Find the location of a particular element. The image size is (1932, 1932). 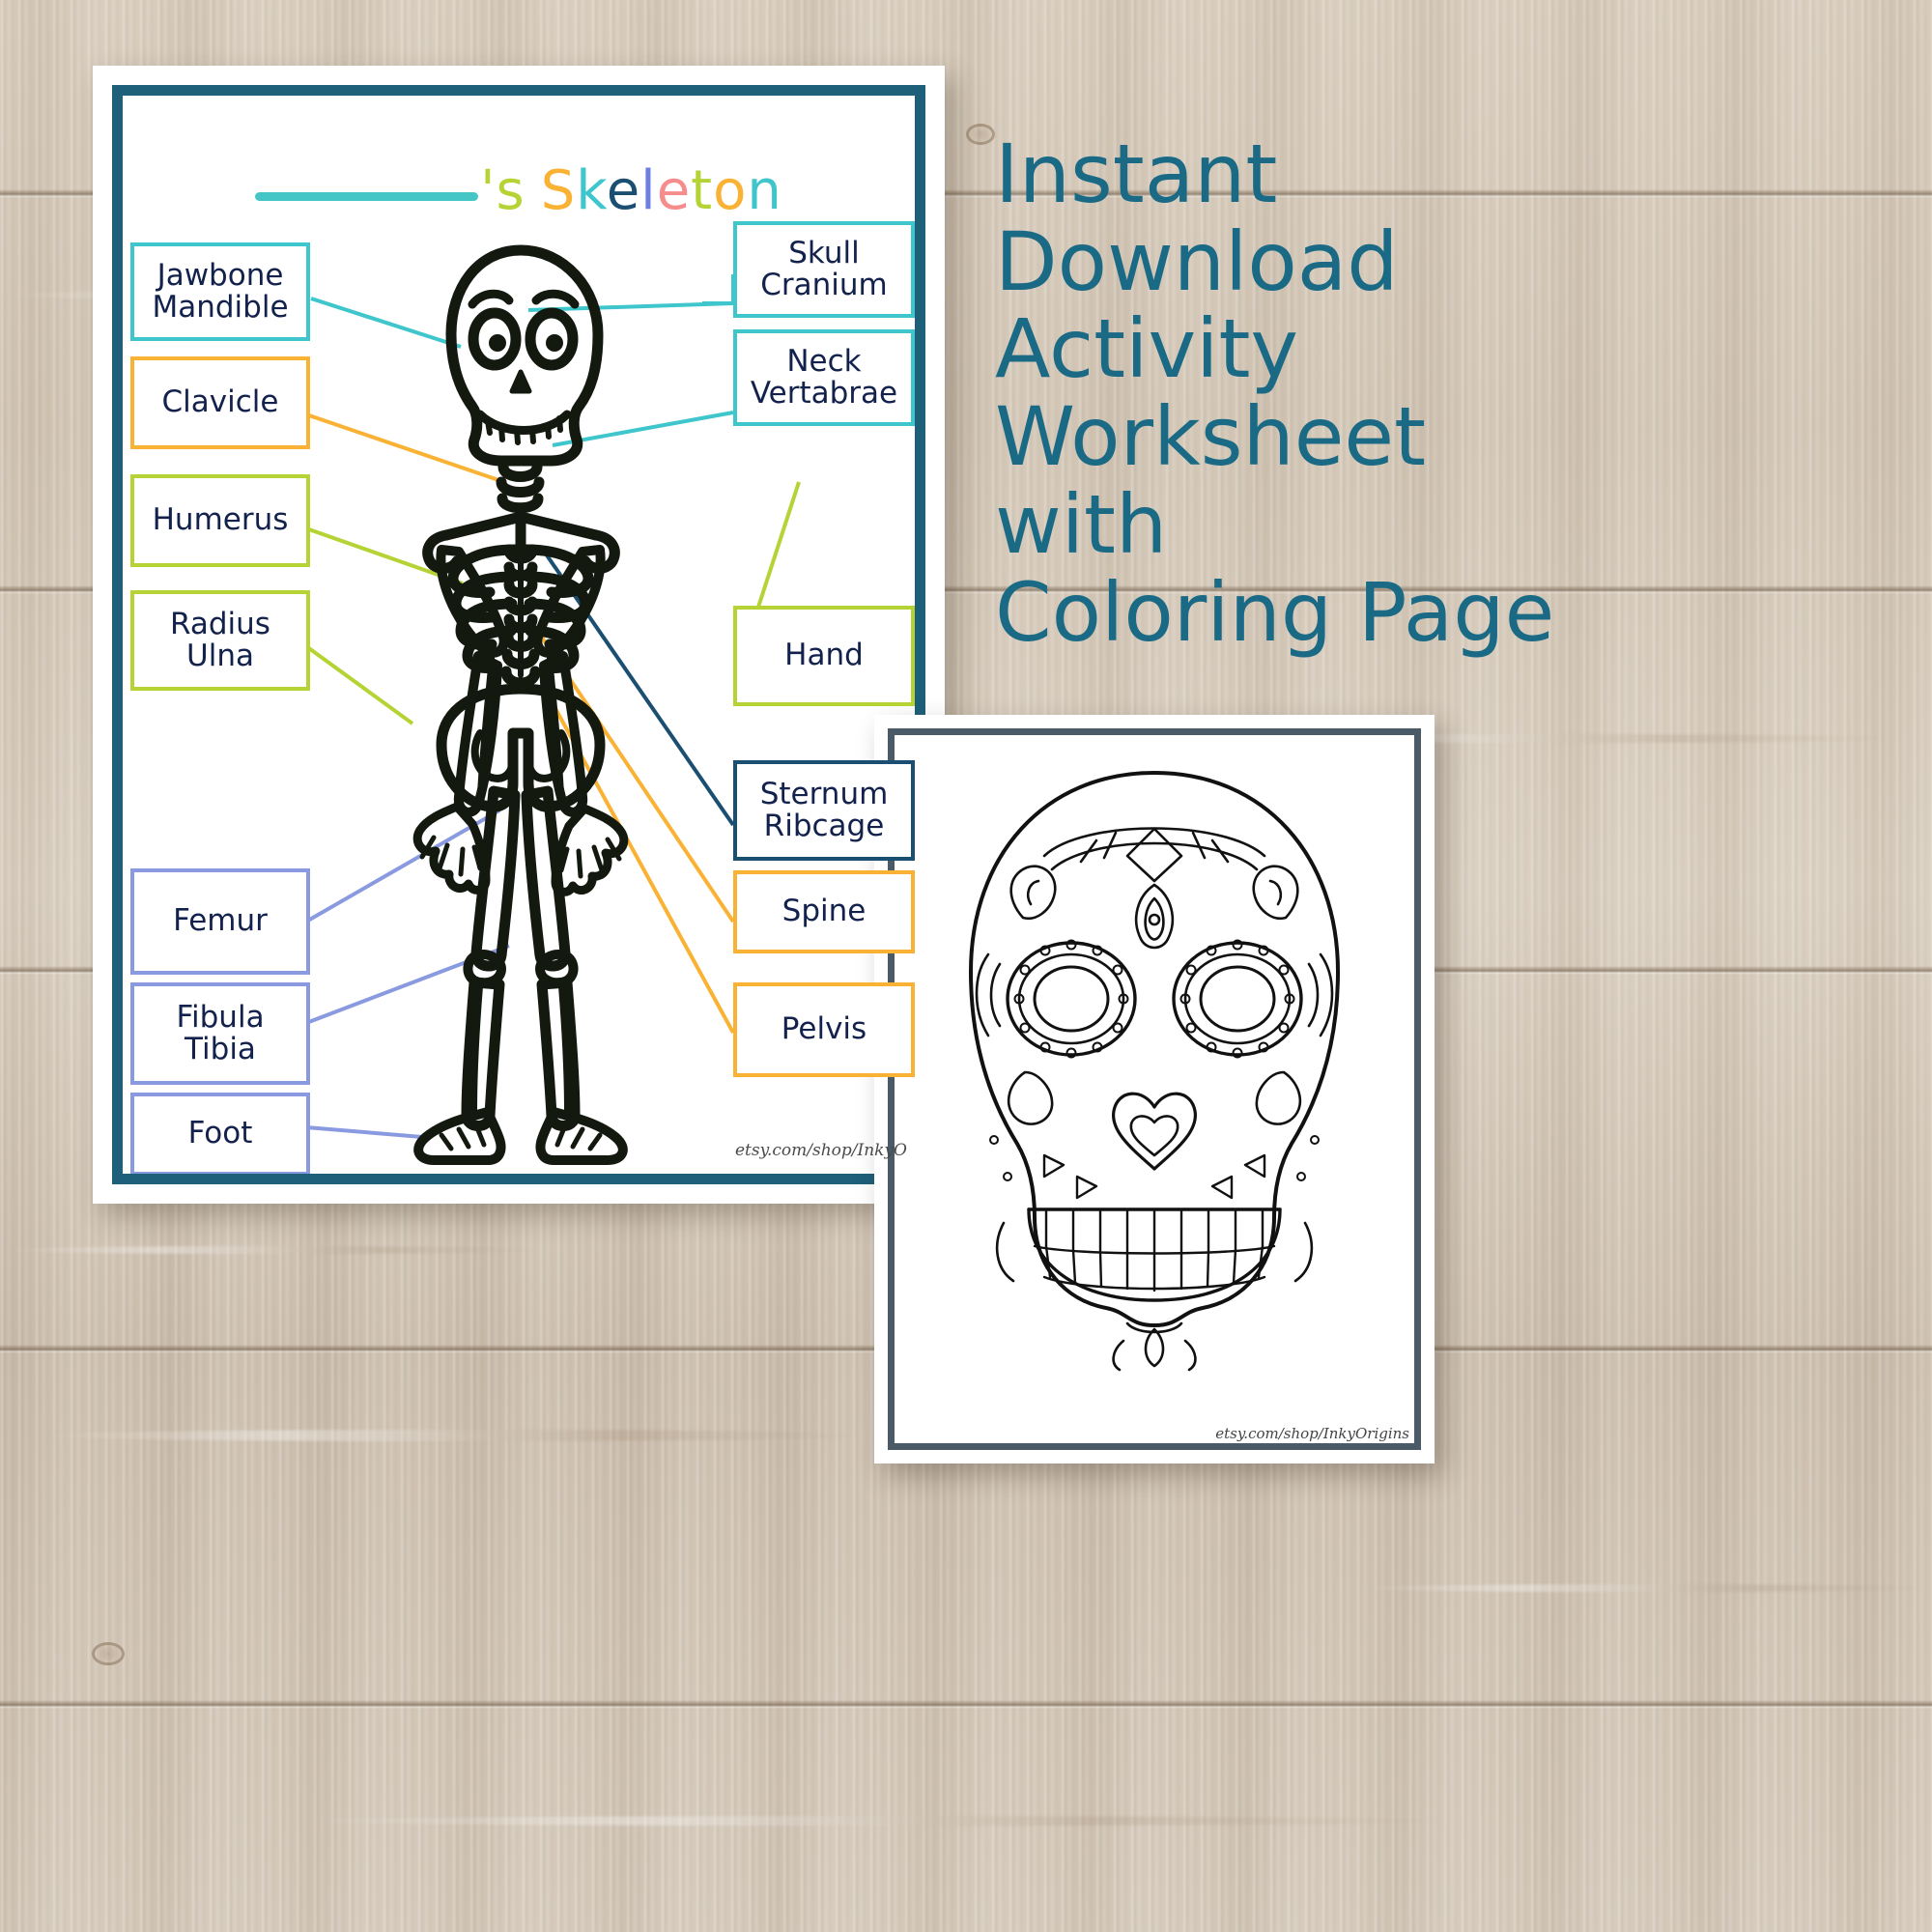

label-humerus: Humerus is located at coordinates (220, 520).